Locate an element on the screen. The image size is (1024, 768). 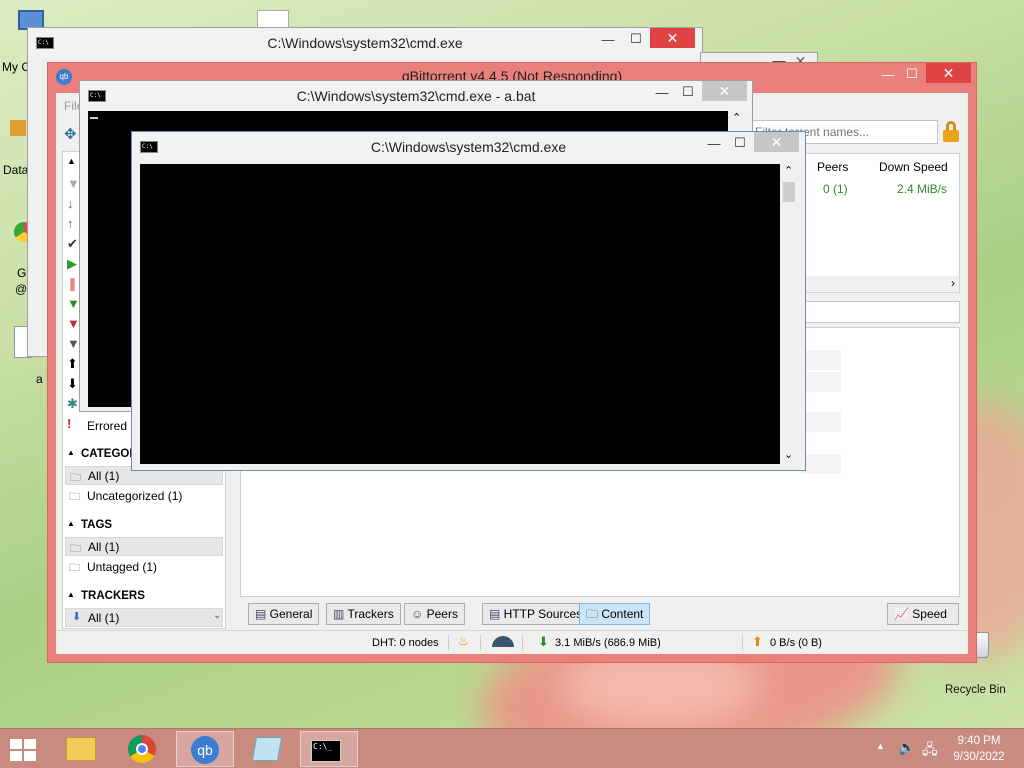
filter-inactive-icon: ▼ is located at coordinates (73, 324).